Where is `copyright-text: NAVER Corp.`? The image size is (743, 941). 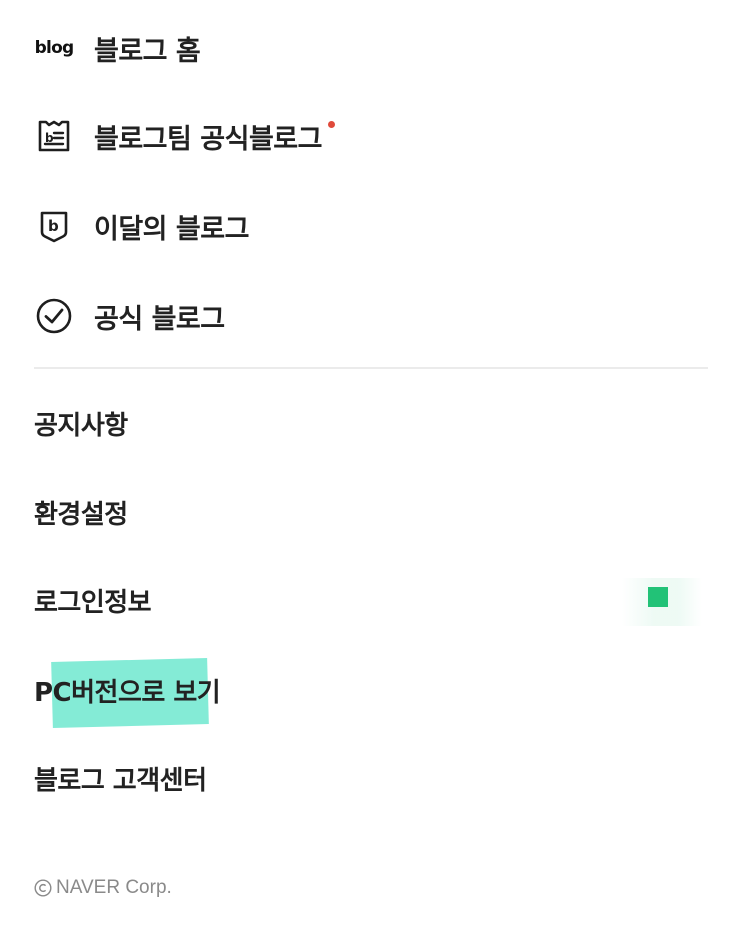
copyright-text: NAVER Corp. is located at coordinates (114, 887).